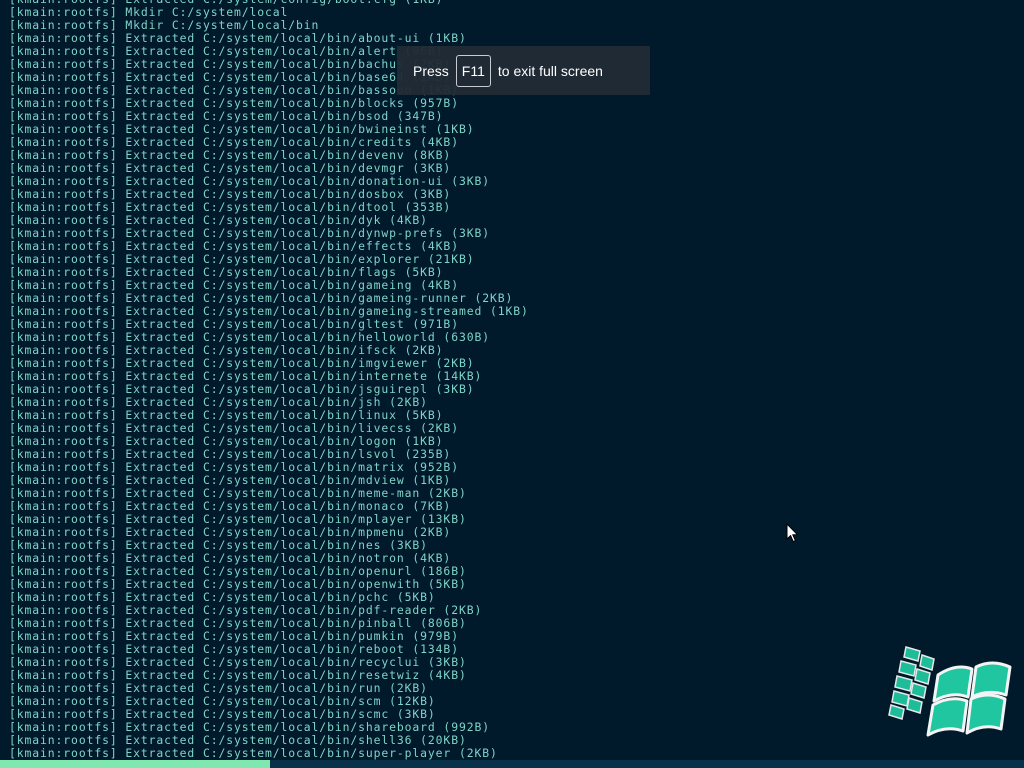 The image size is (1024, 768). What do you see at coordinates (512, 764) in the screenshot?
I see `boot-progress-bar` at bounding box center [512, 764].